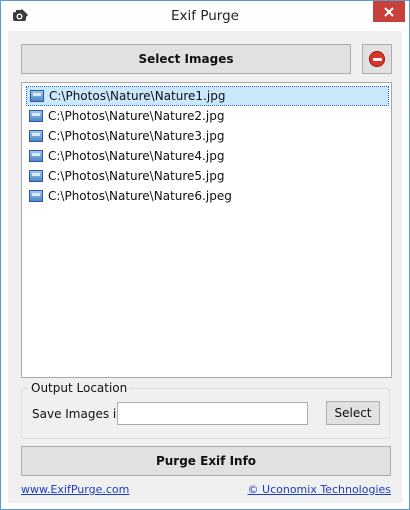 The height and width of the screenshot is (510, 410). What do you see at coordinates (79, 388) in the screenshot?
I see `output-location-label: Output Location` at bounding box center [79, 388].